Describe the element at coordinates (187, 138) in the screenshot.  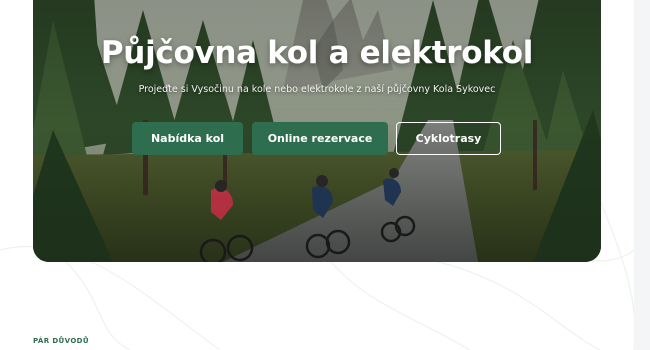
I see `offer-bikes-button: Nabídka kol` at that location.